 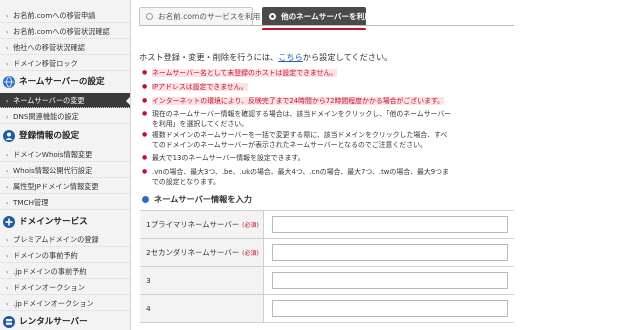 I want to click on sidebar-item-nameserver-change: › ネームサーバーの変更, so click(x=65, y=100).